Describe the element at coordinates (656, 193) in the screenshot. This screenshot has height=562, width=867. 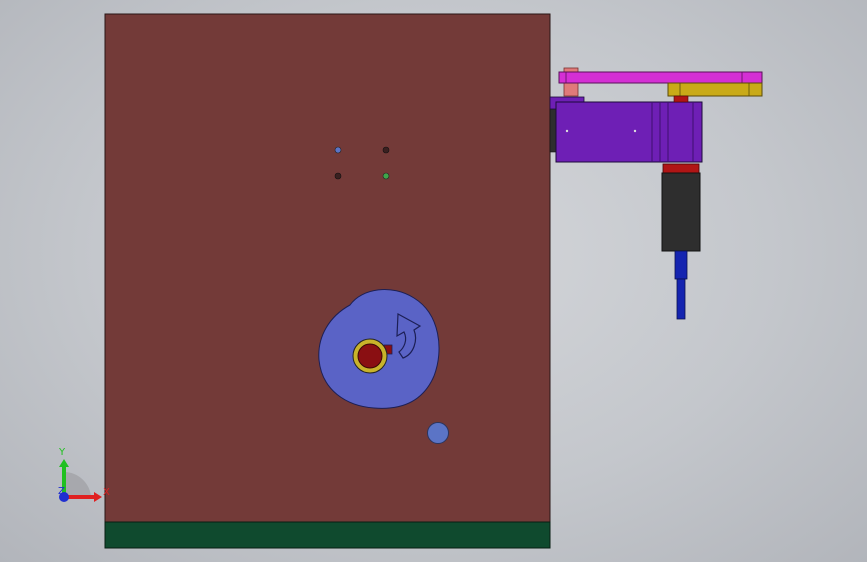
I see `motor-assembly` at that location.